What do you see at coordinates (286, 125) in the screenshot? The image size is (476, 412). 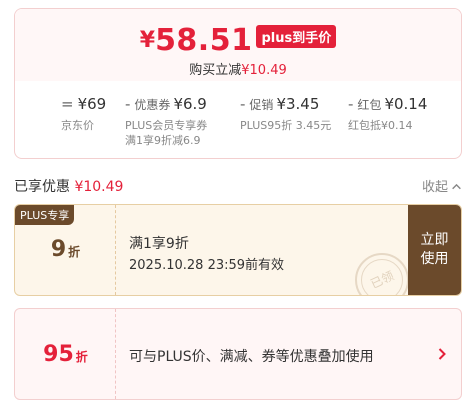 I see `breakdown-note: PLUS95折 3.45元` at bounding box center [286, 125].